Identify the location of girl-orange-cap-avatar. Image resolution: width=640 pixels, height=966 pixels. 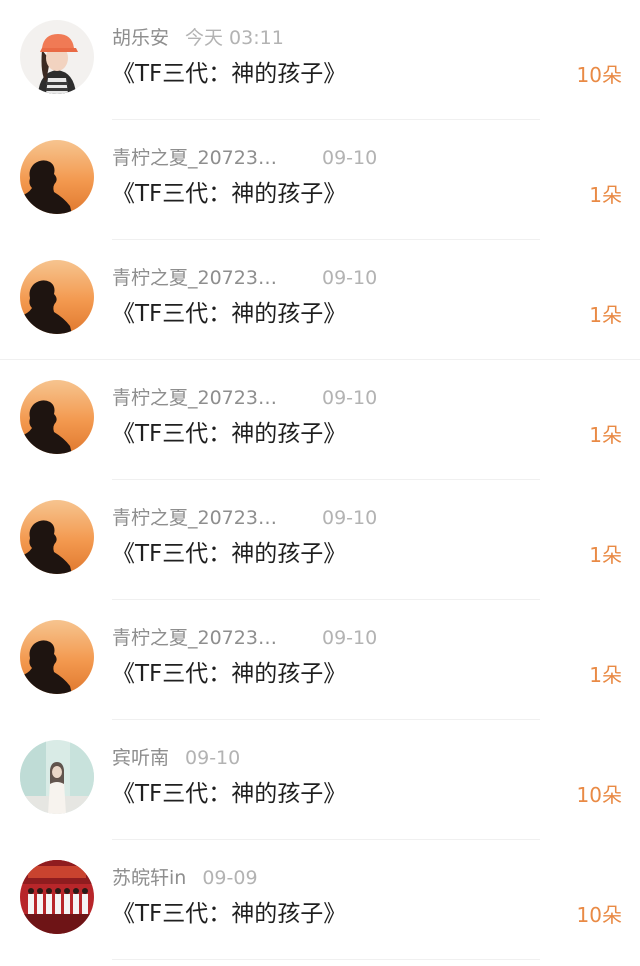
(57, 57).